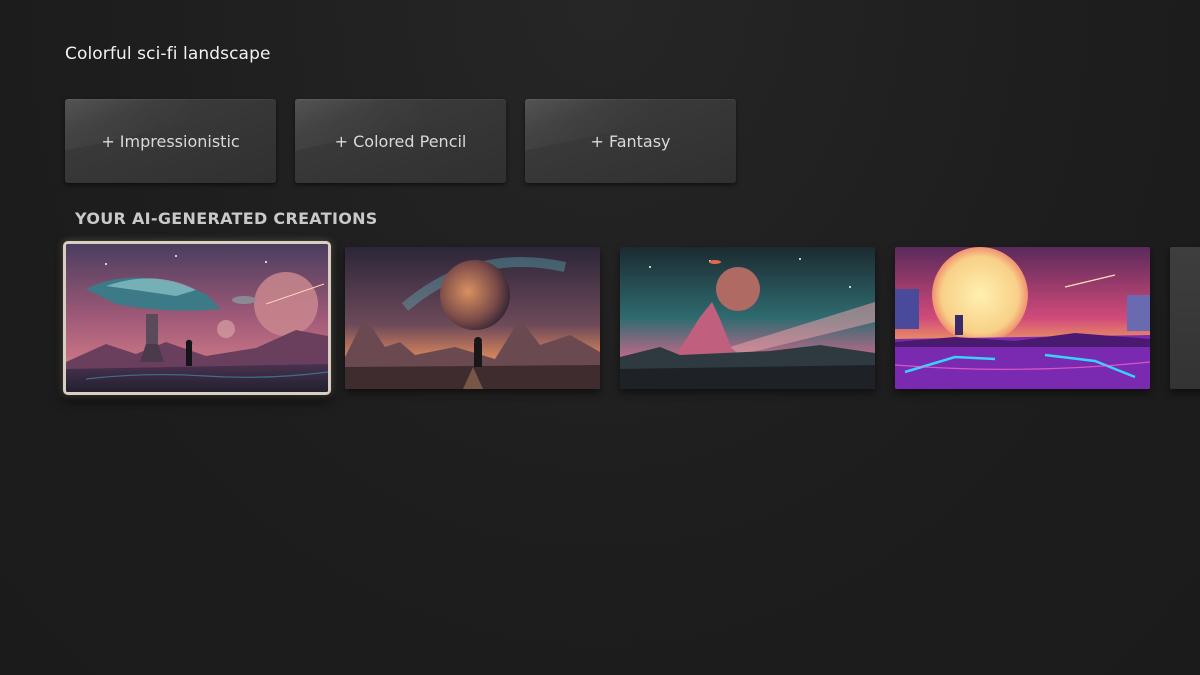 This screenshot has width=1200, height=675. I want to click on style-button-colored-pencil: + Colored Pencil, so click(400, 141).